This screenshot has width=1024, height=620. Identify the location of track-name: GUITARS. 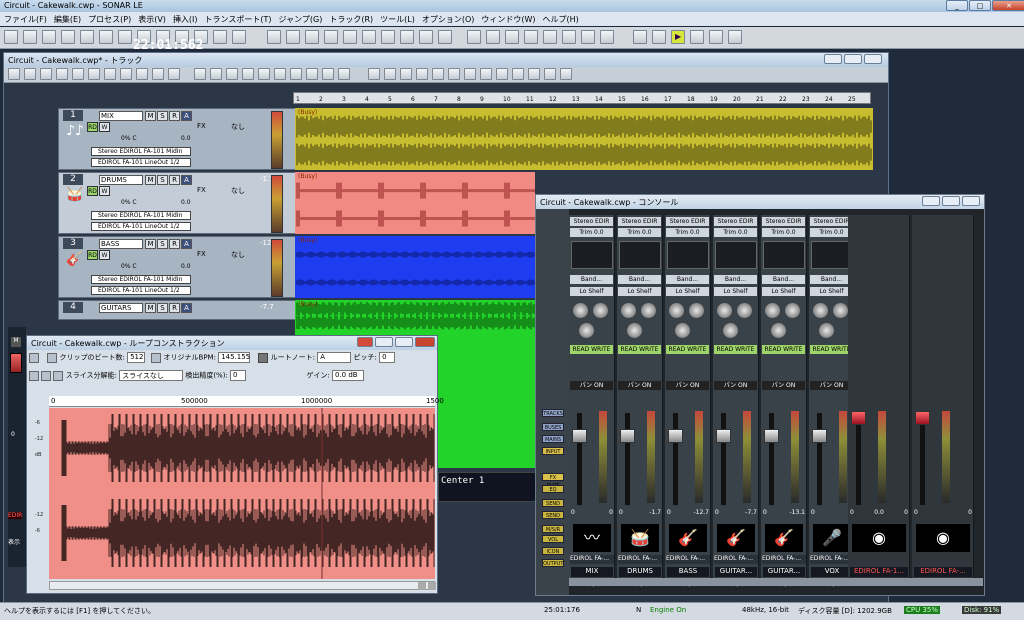
(121, 308).